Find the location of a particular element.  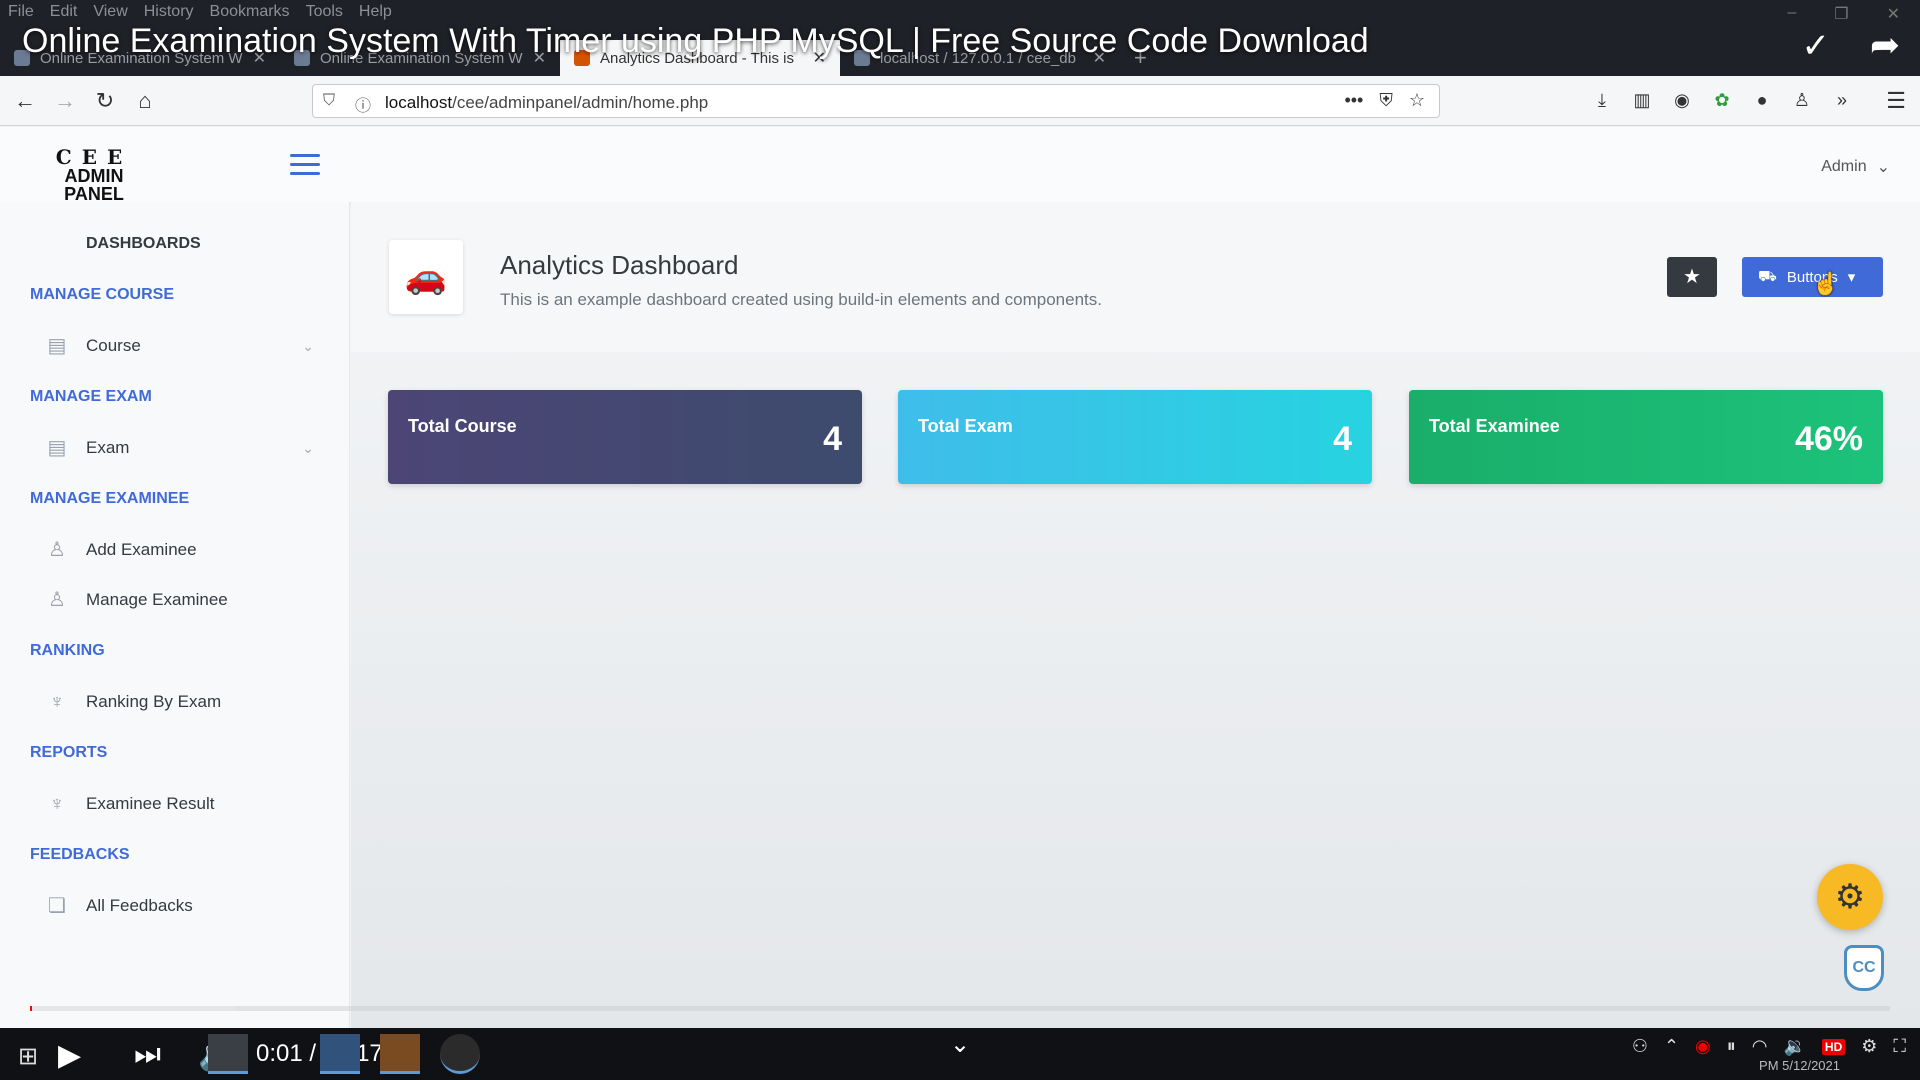

video-progress-bar is located at coordinates (960, 1008).